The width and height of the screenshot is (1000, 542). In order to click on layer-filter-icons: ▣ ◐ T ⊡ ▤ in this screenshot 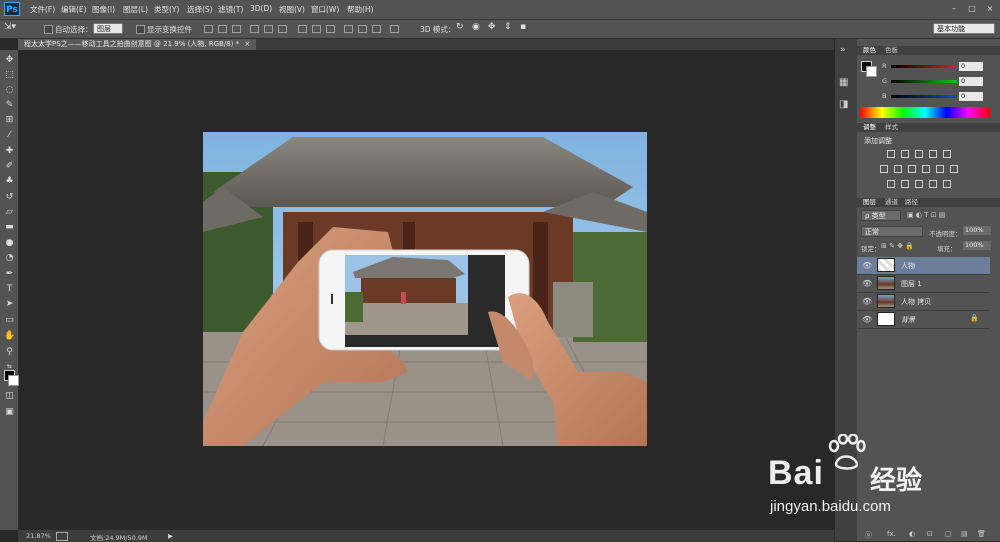, I will do `click(926, 215)`.